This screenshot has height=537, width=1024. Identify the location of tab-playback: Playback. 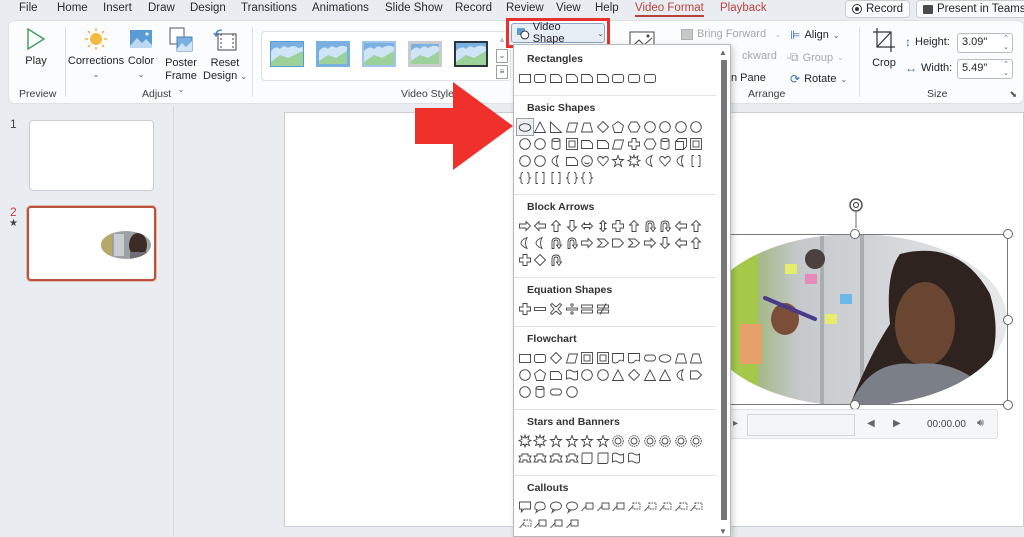
(743, 8).